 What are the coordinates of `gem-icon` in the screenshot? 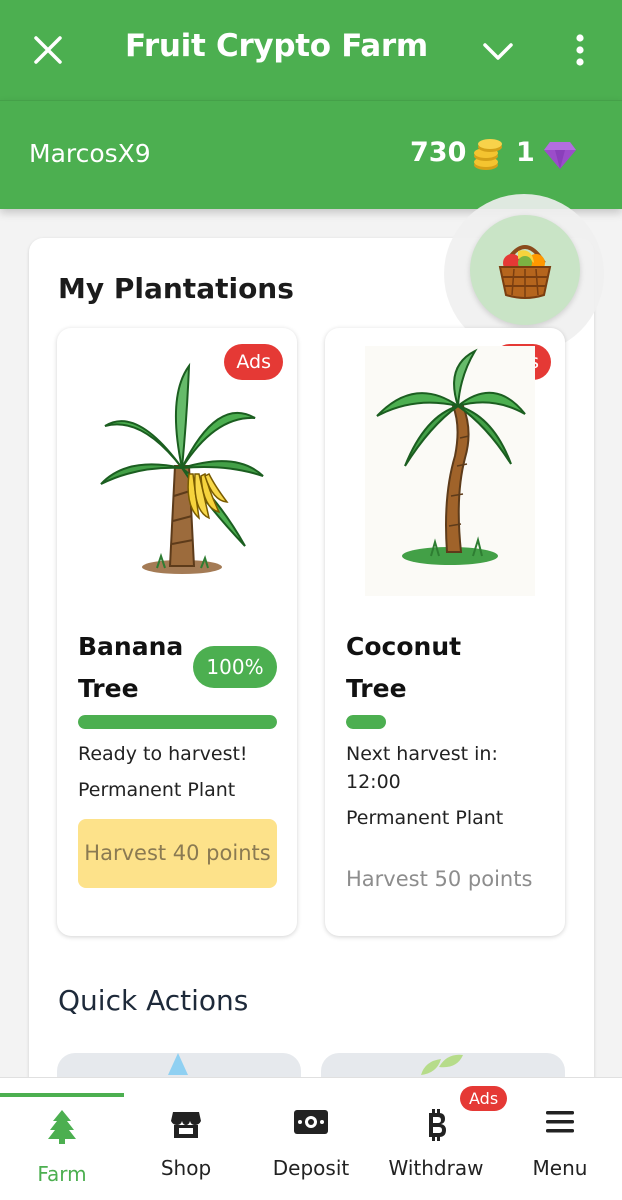 It's located at (560, 155).